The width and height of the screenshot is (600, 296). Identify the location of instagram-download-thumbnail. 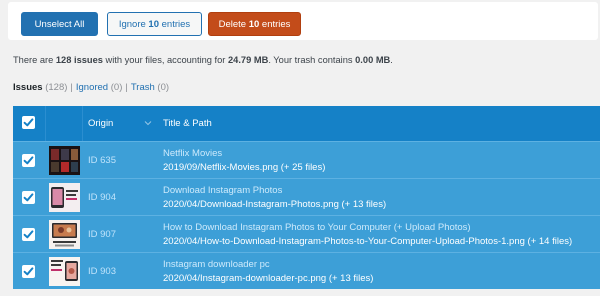
(64, 197).